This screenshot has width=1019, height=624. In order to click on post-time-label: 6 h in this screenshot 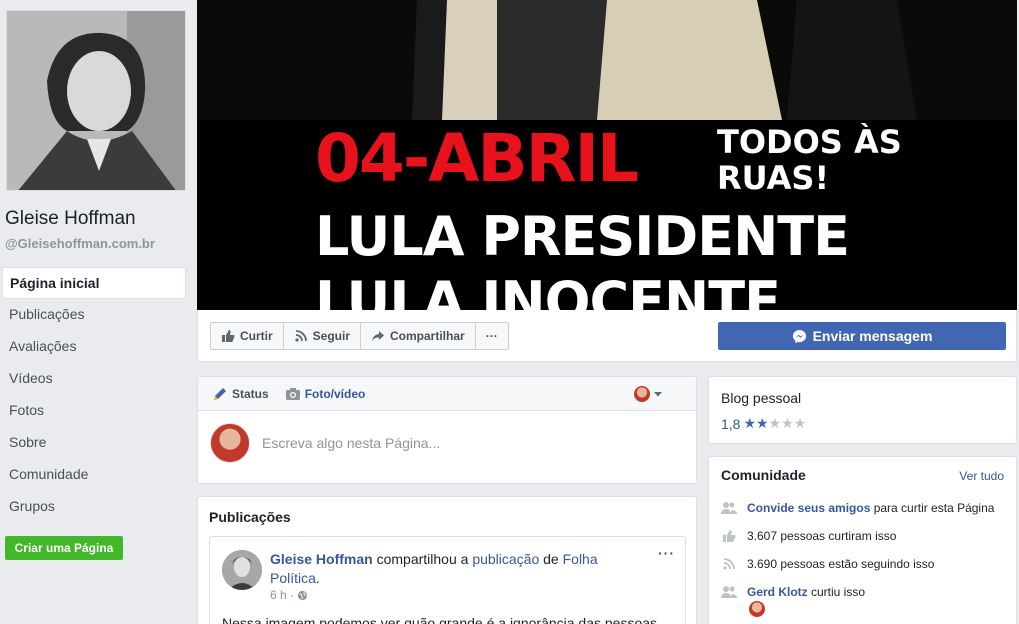, I will do `click(278, 595)`.